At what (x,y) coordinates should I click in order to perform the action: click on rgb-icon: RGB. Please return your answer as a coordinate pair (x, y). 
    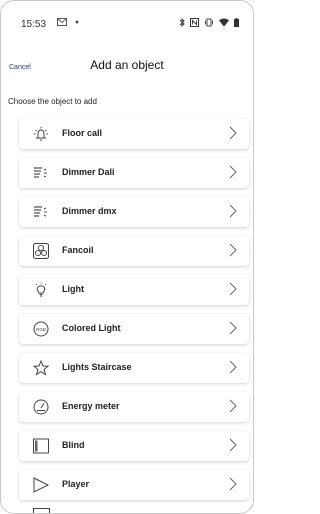
    Looking at the image, I should click on (41, 329).